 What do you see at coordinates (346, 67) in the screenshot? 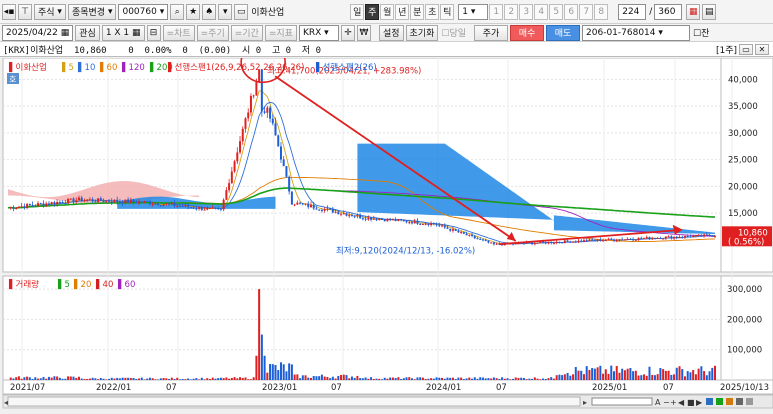
I see `legend-span2: ▌선행스팬2(26)` at bounding box center [346, 67].